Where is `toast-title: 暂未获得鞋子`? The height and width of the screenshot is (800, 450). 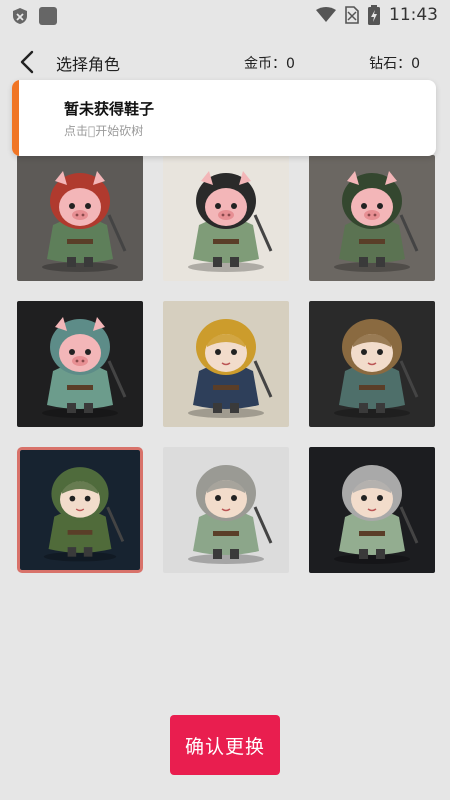
toast-title: 暂未获得鞋子 is located at coordinates (109, 109).